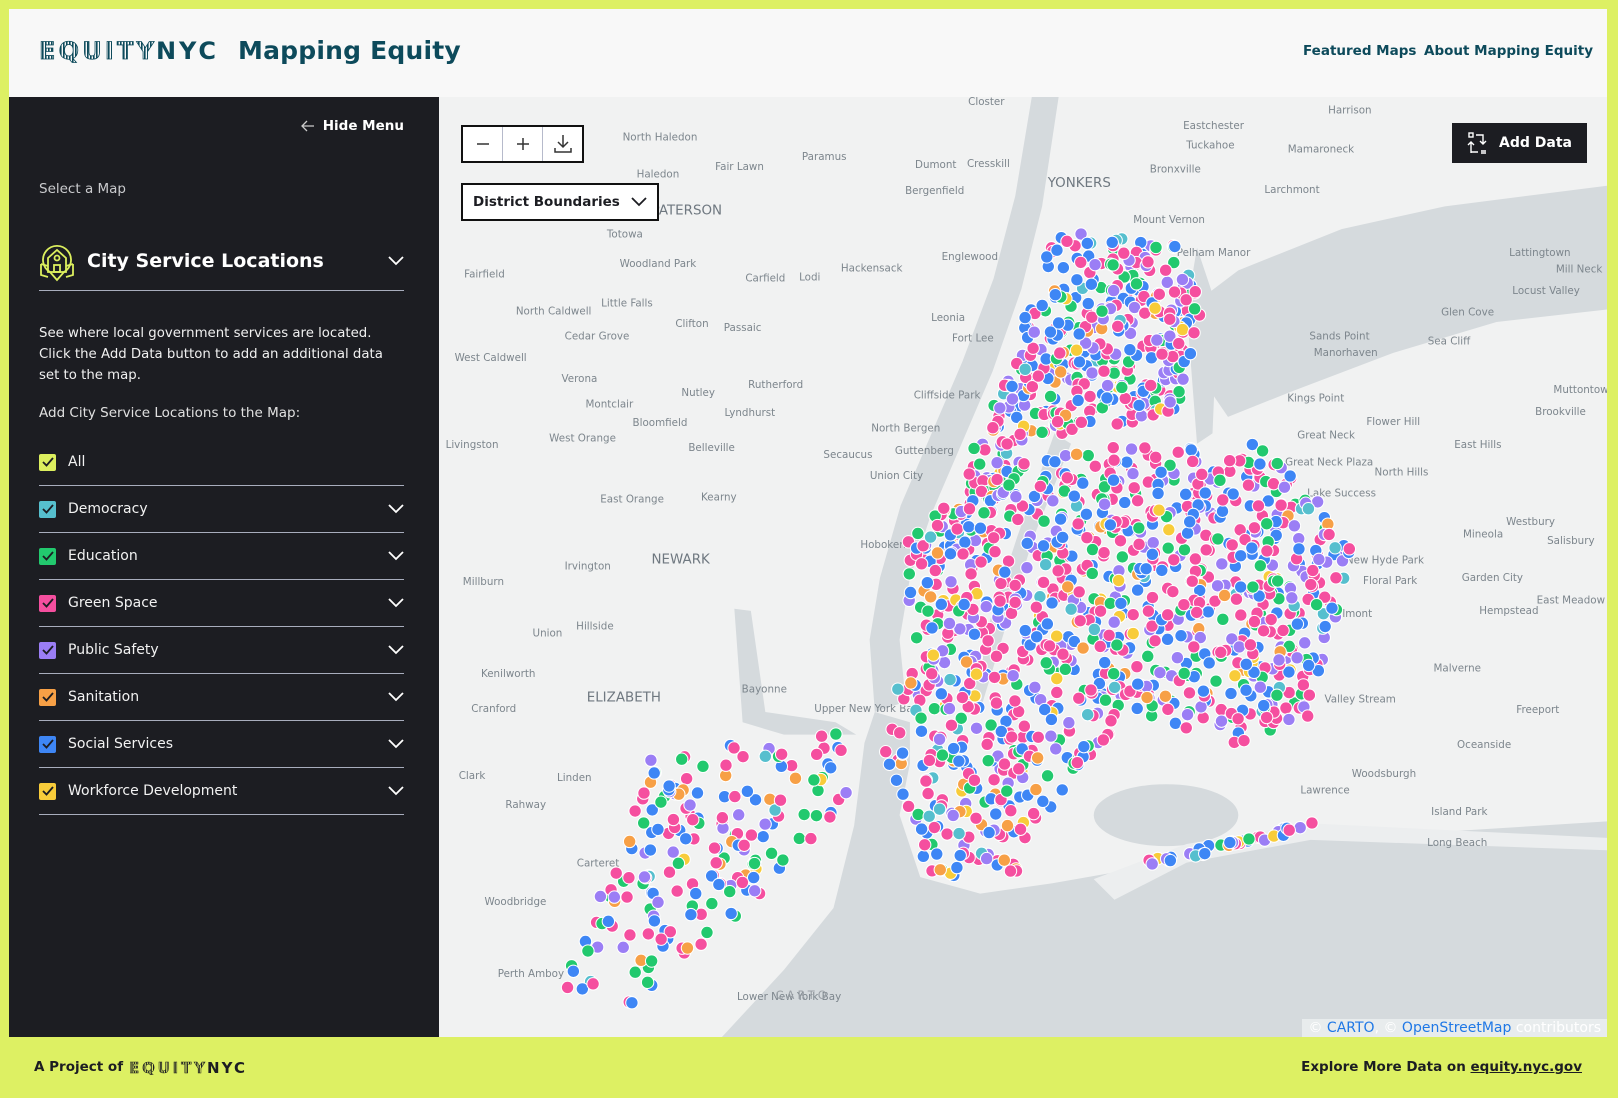 The image size is (1618, 1098). I want to click on category-green-space: Green Space, so click(221, 603).